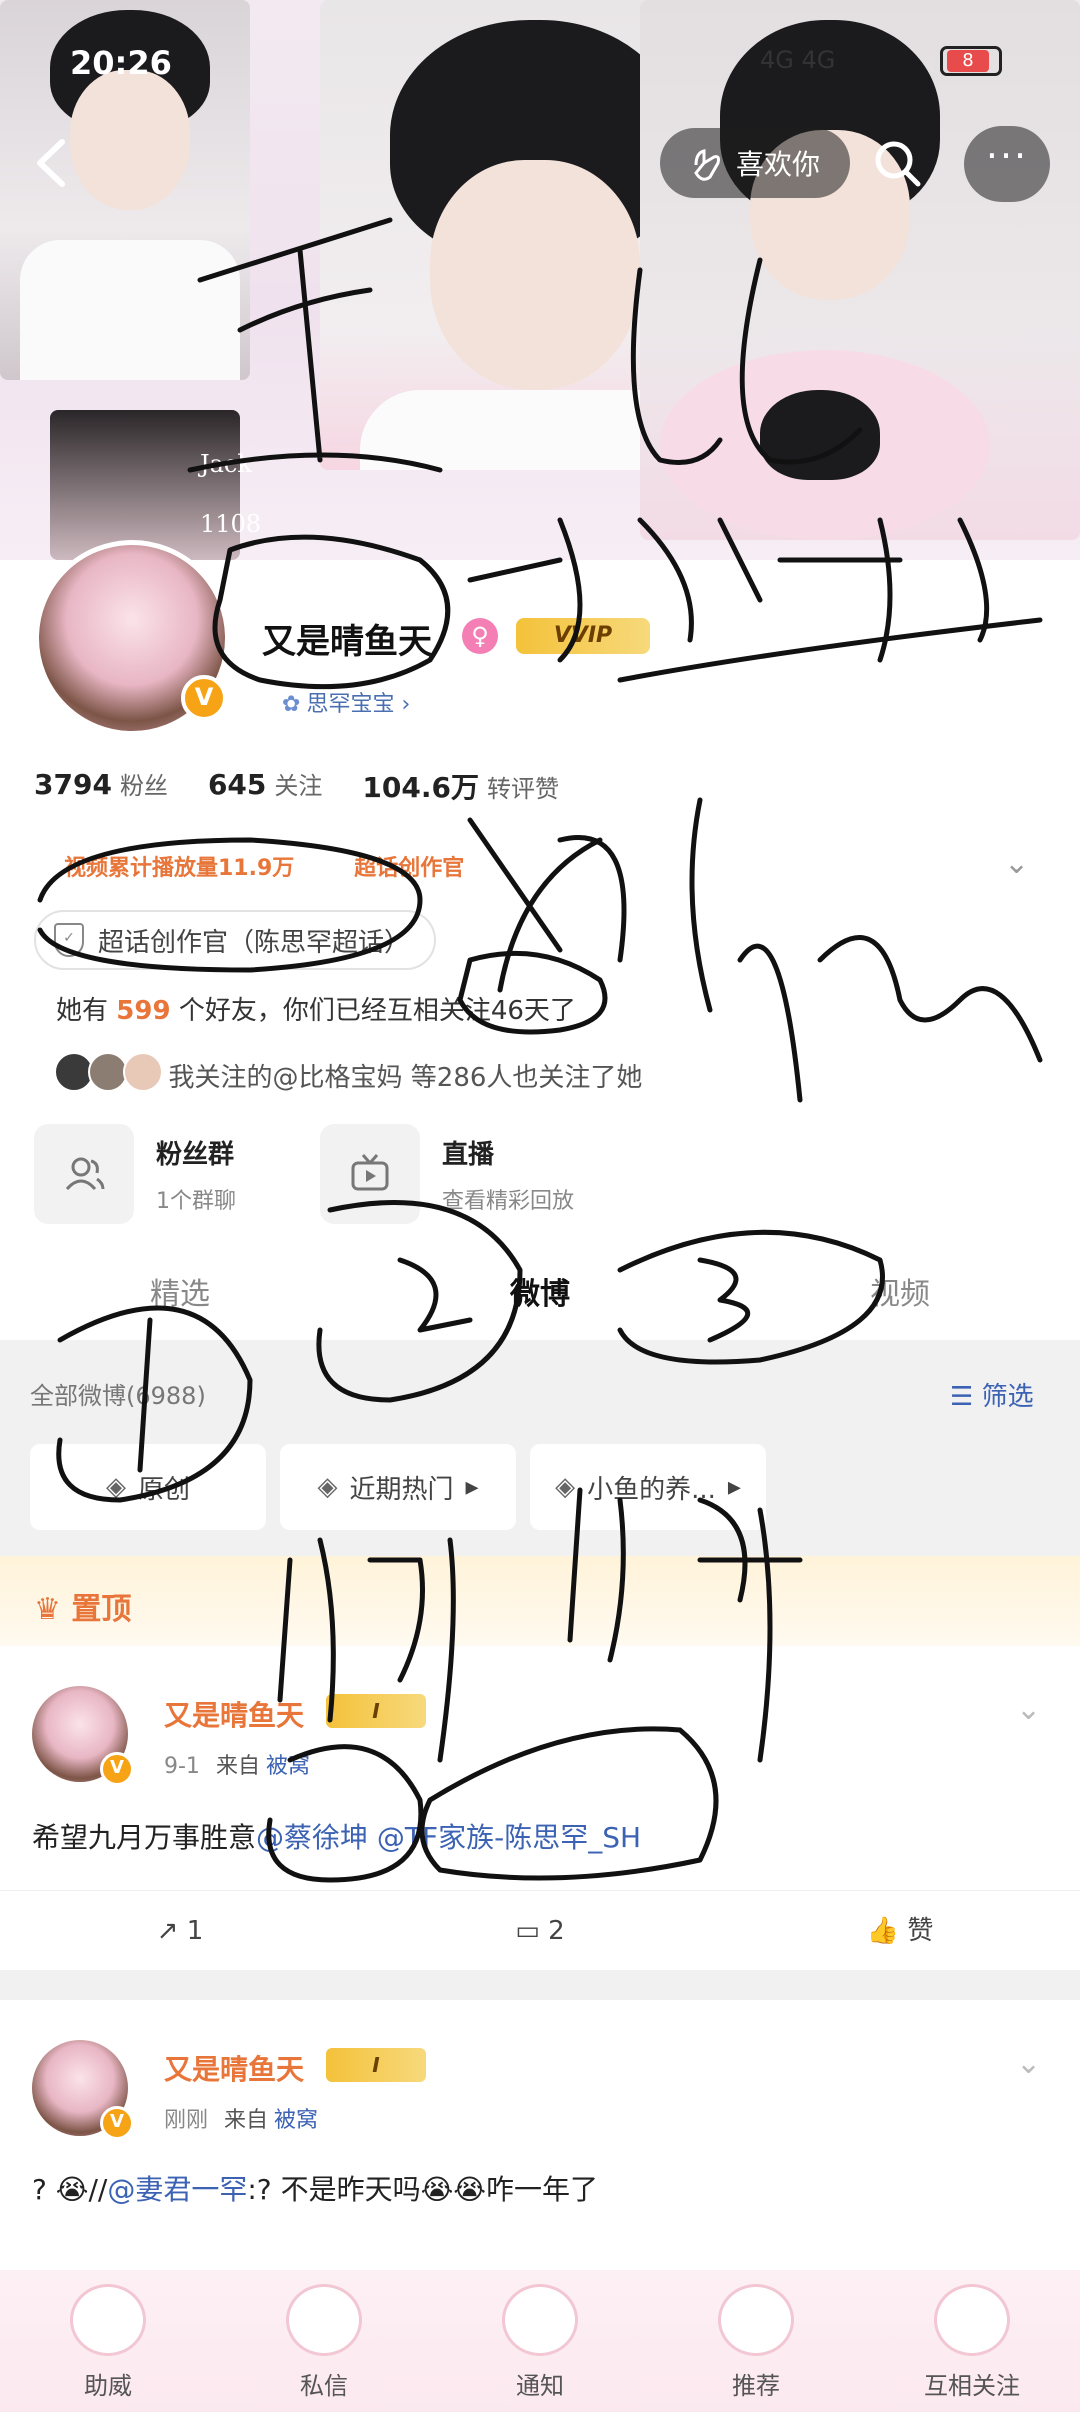 The height and width of the screenshot is (2412, 1080). I want to click on entry-subtitle: 1个群聊, so click(196, 1201).